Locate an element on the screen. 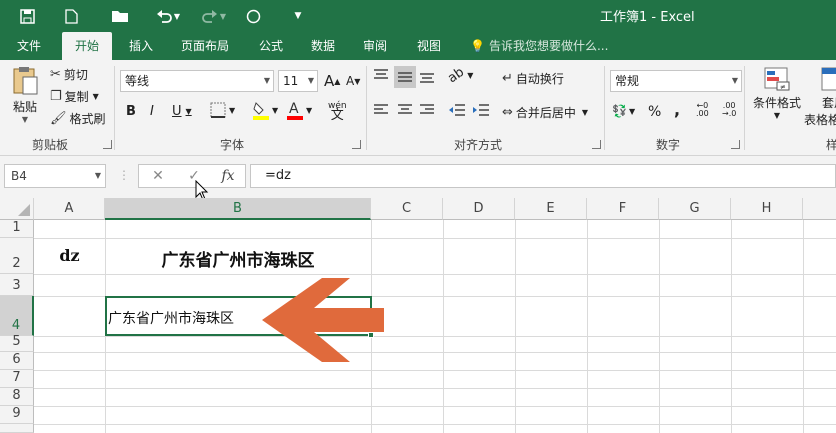 The height and width of the screenshot is (433, 836). row-header-3: 3 is located at coordinates (17, 285).